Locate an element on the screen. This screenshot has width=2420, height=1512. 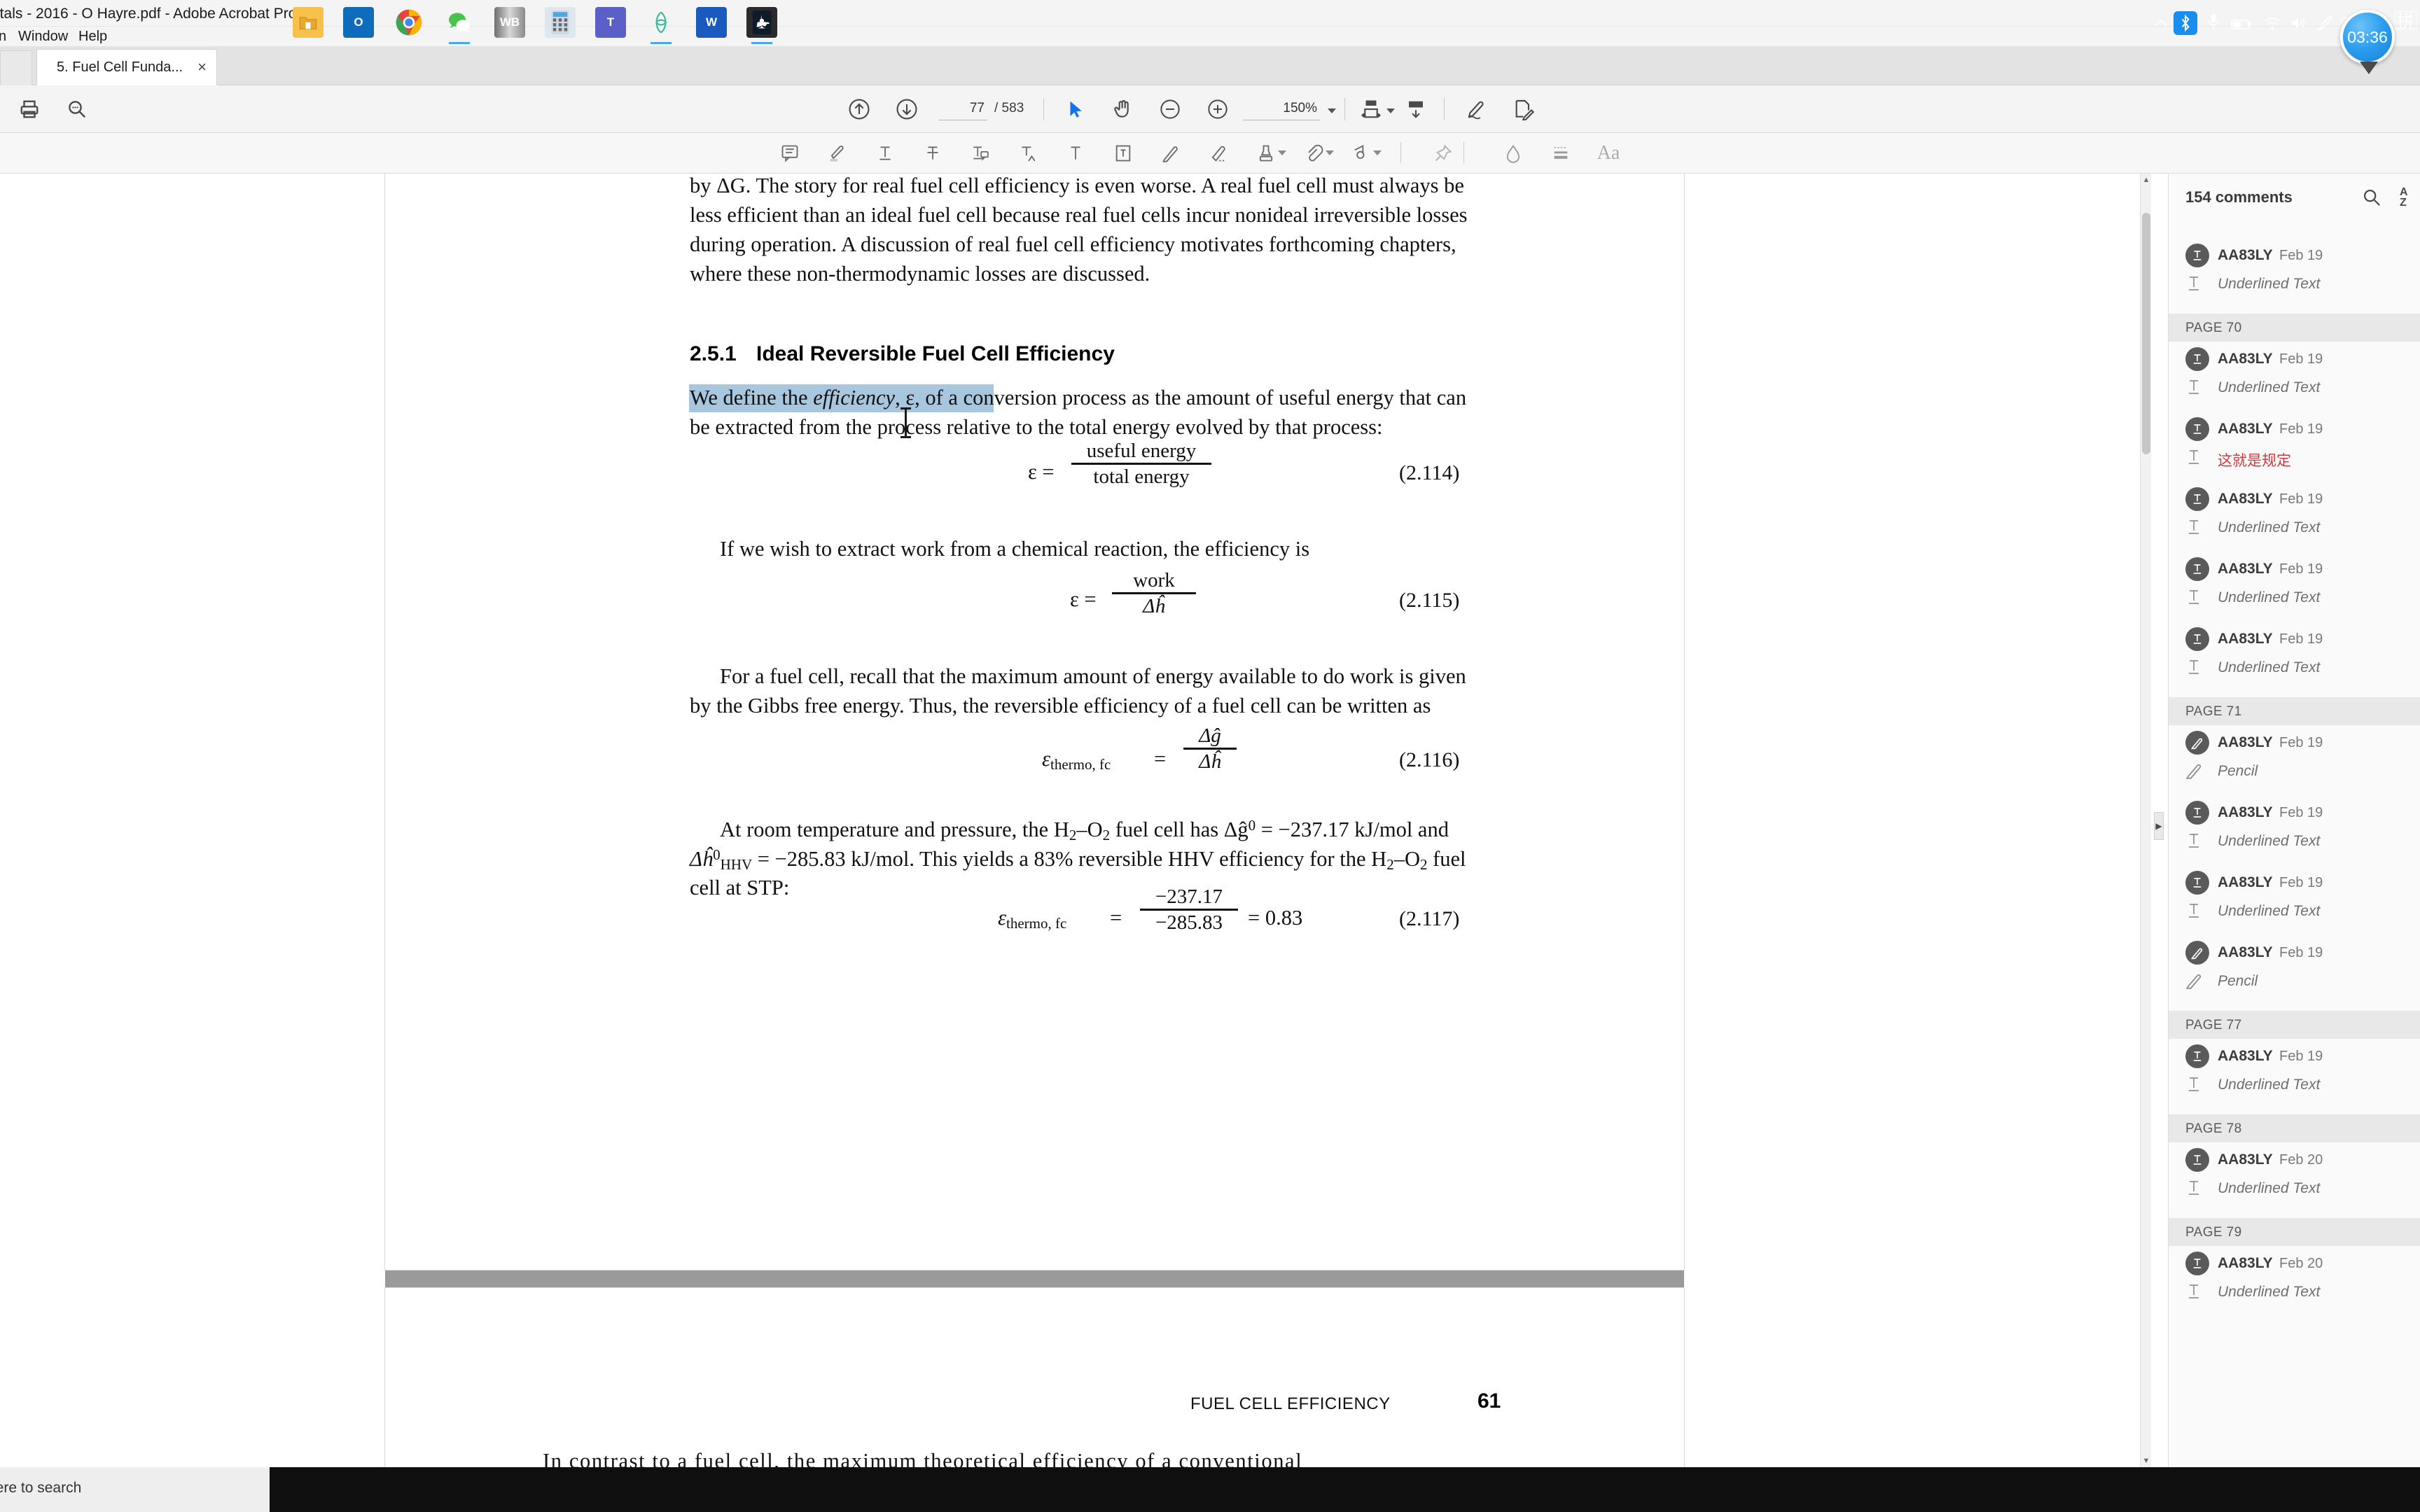
fill-and-sign-icon is located at coordinates (1523, 109).